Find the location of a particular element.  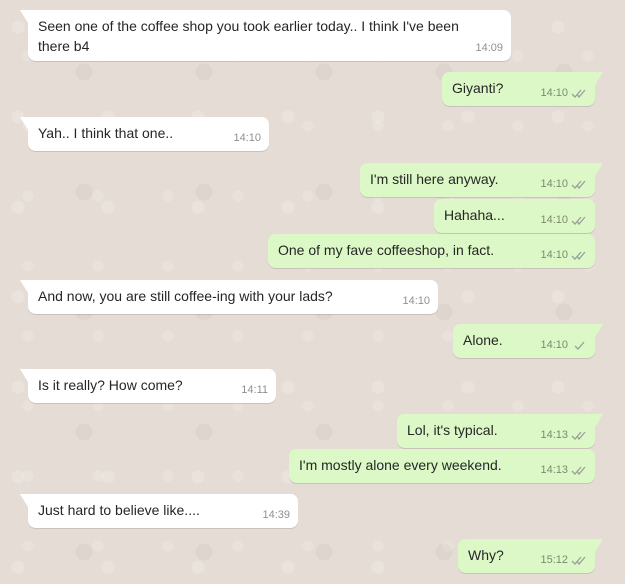

message-text: Lol, it's typical. is located at coordinates (452, 430).